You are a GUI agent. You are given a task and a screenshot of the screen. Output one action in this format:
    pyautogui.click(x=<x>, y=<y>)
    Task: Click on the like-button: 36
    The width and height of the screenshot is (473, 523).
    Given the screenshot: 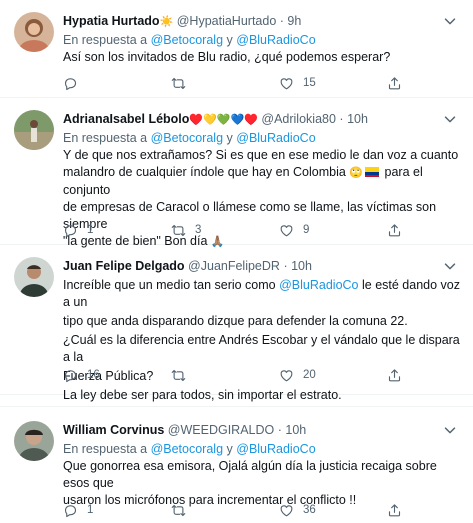 What is the action you would take?
    pyautogui.click(x=297, y=510)
    